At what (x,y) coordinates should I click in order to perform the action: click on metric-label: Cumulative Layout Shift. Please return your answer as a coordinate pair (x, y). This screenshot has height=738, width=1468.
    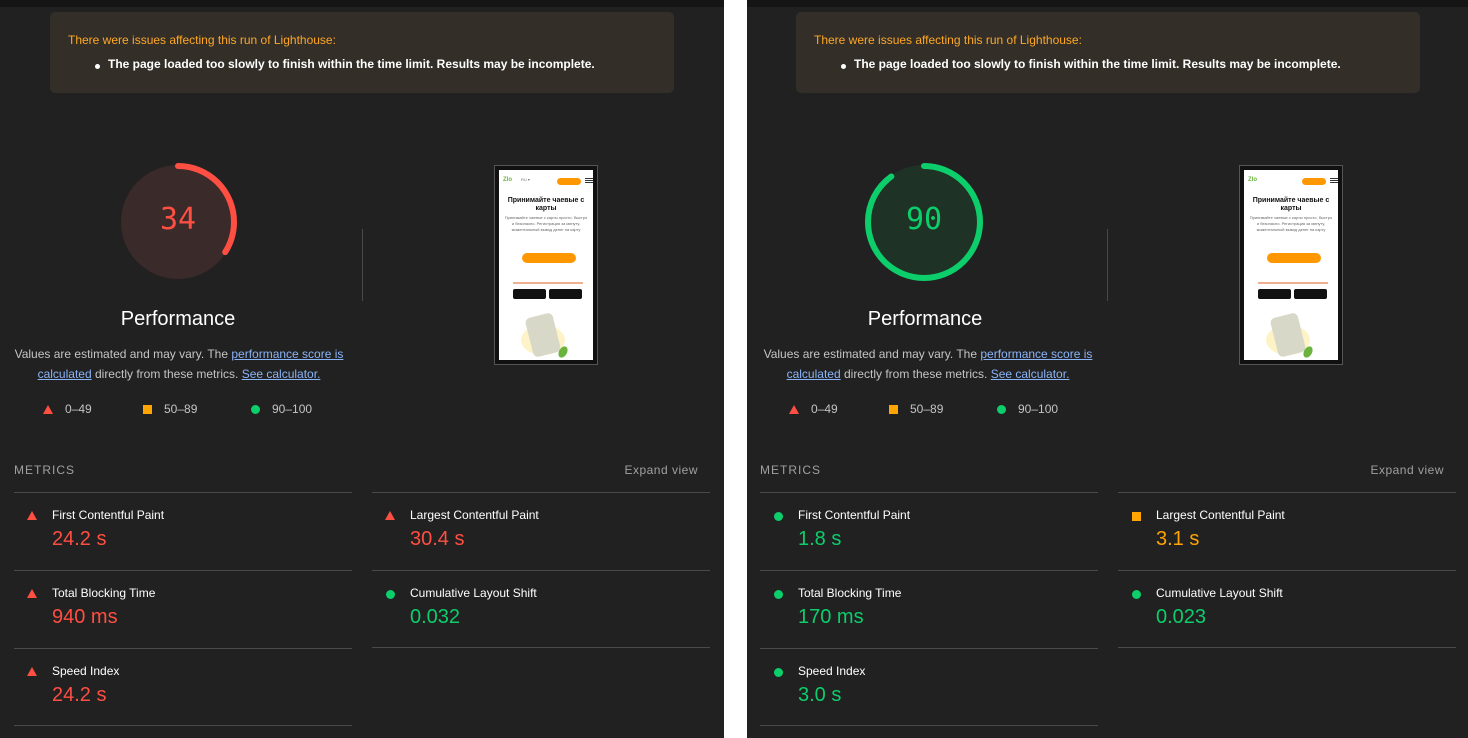
    Looking at the image, I should click on (1219, 593).